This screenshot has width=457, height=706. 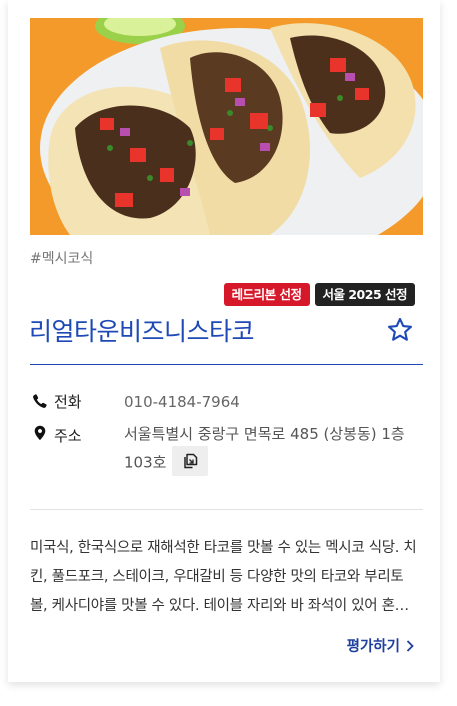 I want to click on badge-group: 레드리본 선정 서울 2025 선정, so click(x=319, y=294).